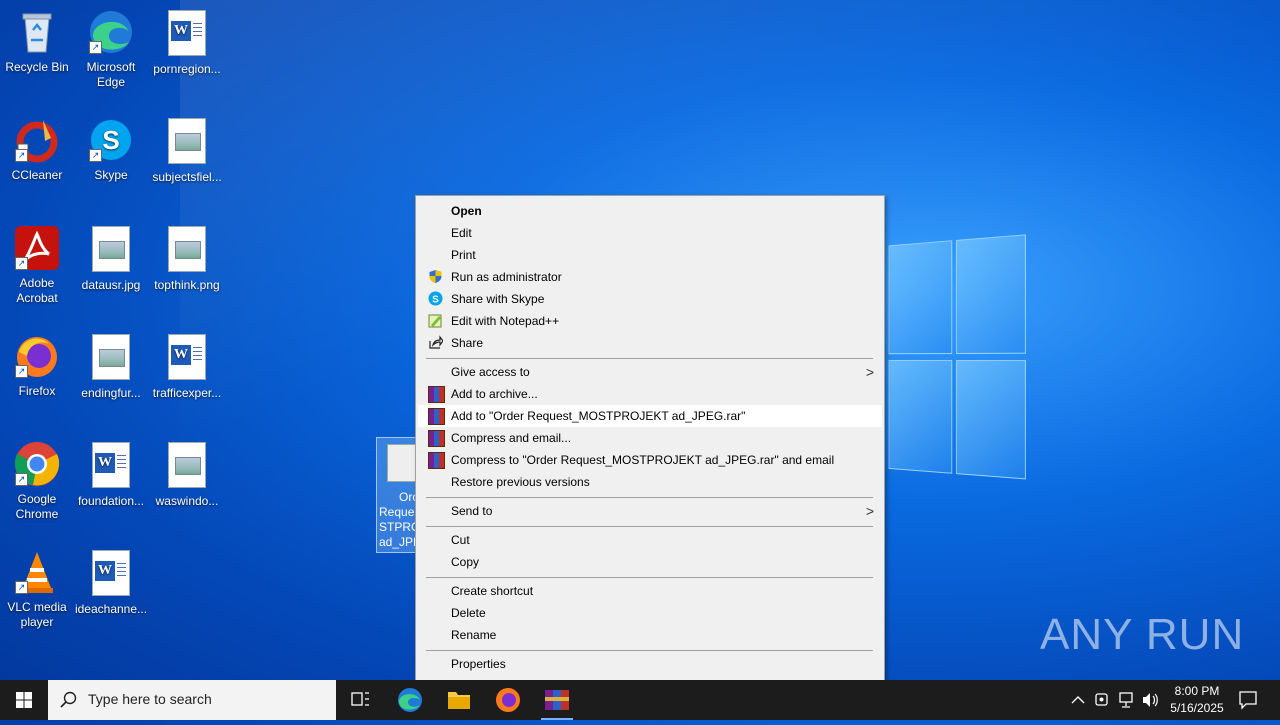 The image size is (1280, 725). I want to click on desktop-icon-microsoft-edge: ↗ Microsoft Edge, so click(111, 49).